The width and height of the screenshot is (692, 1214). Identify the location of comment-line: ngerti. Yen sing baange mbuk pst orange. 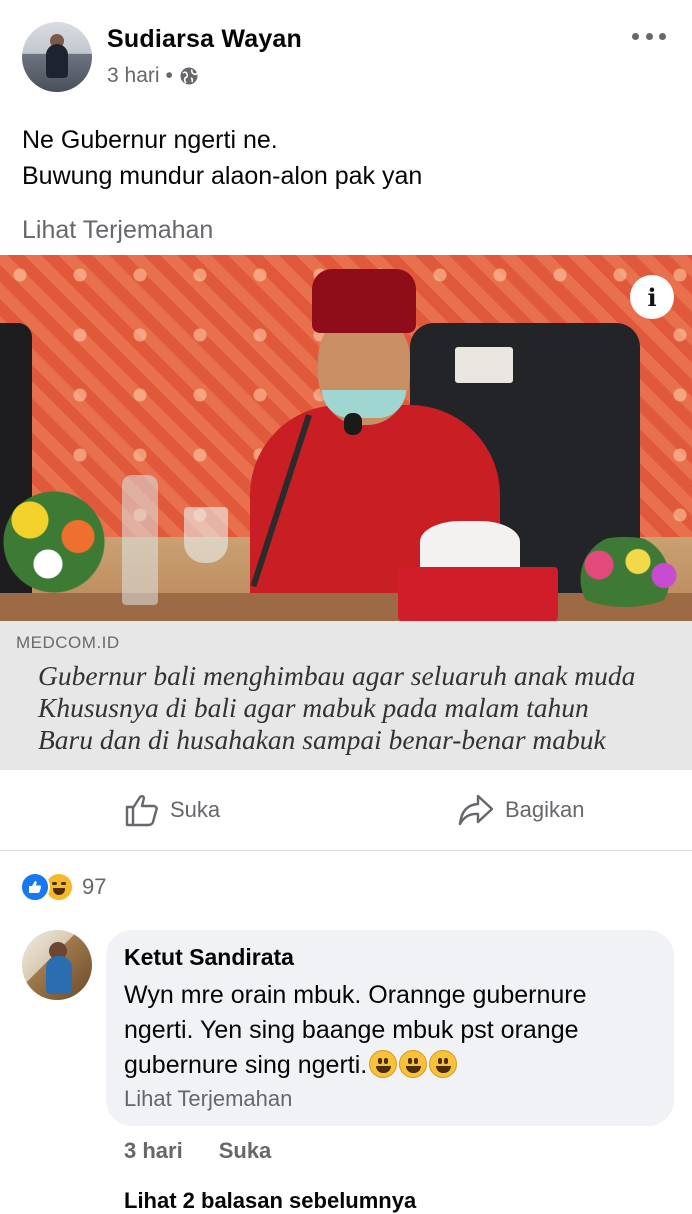
(351, 1030).